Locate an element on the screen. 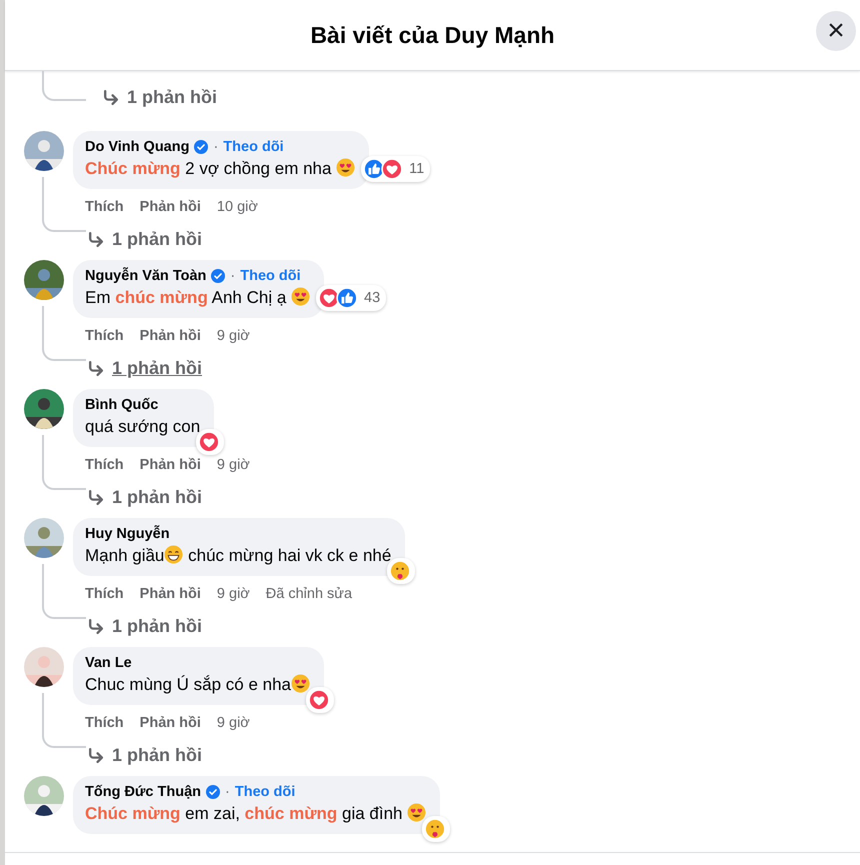 The width and height of the screenshot is (860, 865). dialog-title: Bài viết của Duy Mạnh is located at coordinates (432, 35).